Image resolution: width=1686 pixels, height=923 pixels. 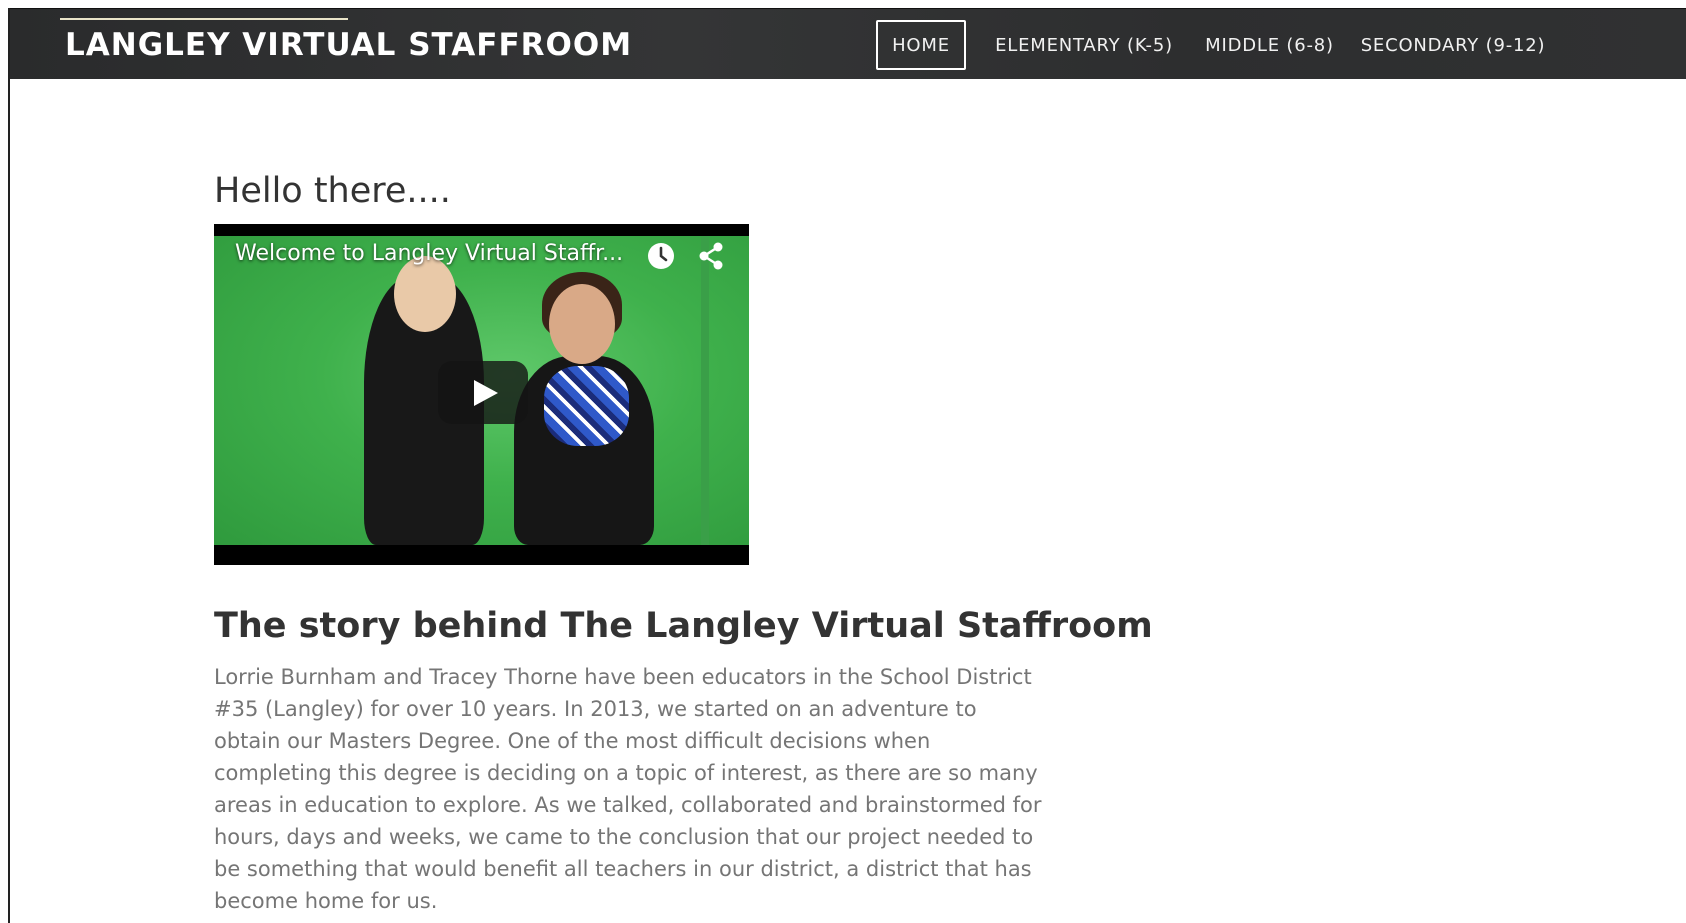 What do you see at coordinates (1084, 45) in the screenshot?
I see `nav-elementary: ELEMENTARY (K-5)` at bounding box center [1084, 45].